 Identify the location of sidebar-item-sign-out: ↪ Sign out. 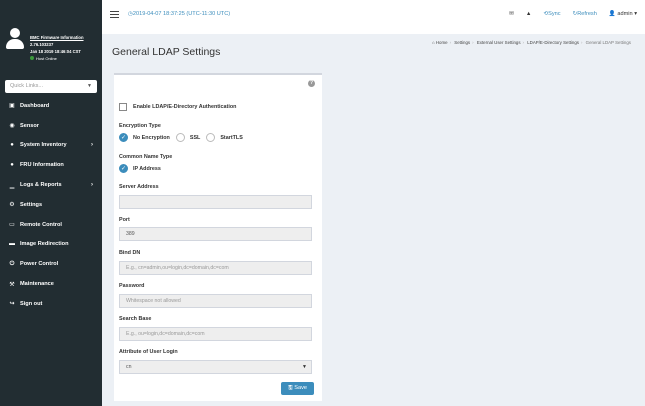
(51, 304).